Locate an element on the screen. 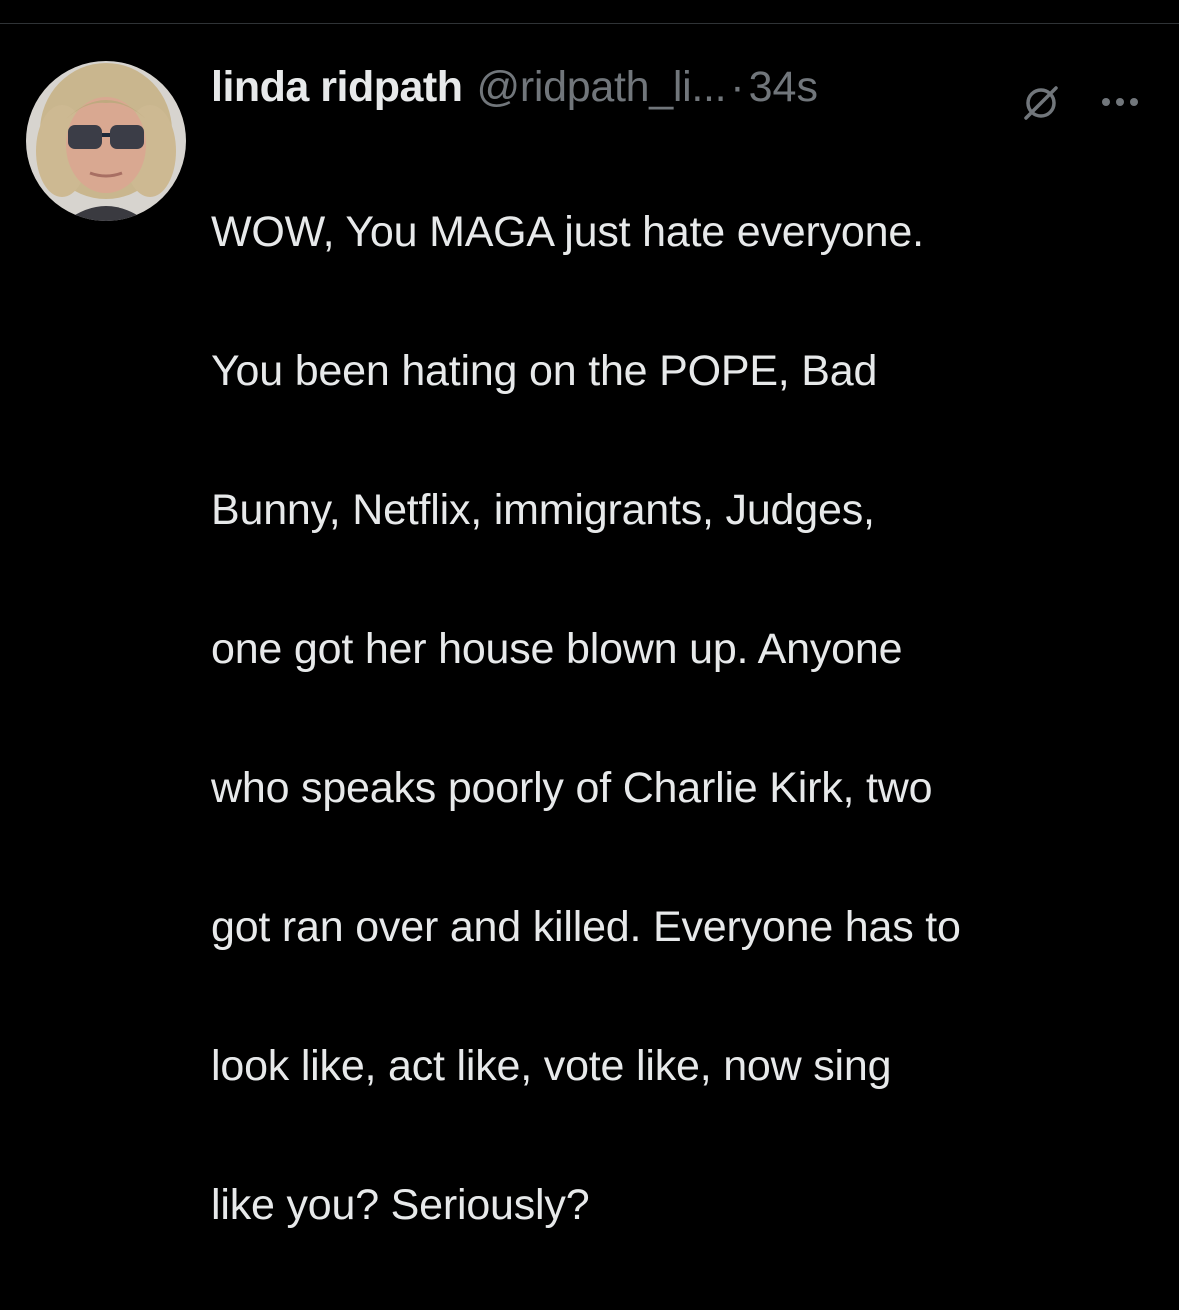 This screenshot has width=1179, height=1310. grok-slash-circle-icon is located at coordinates (1041, 103).